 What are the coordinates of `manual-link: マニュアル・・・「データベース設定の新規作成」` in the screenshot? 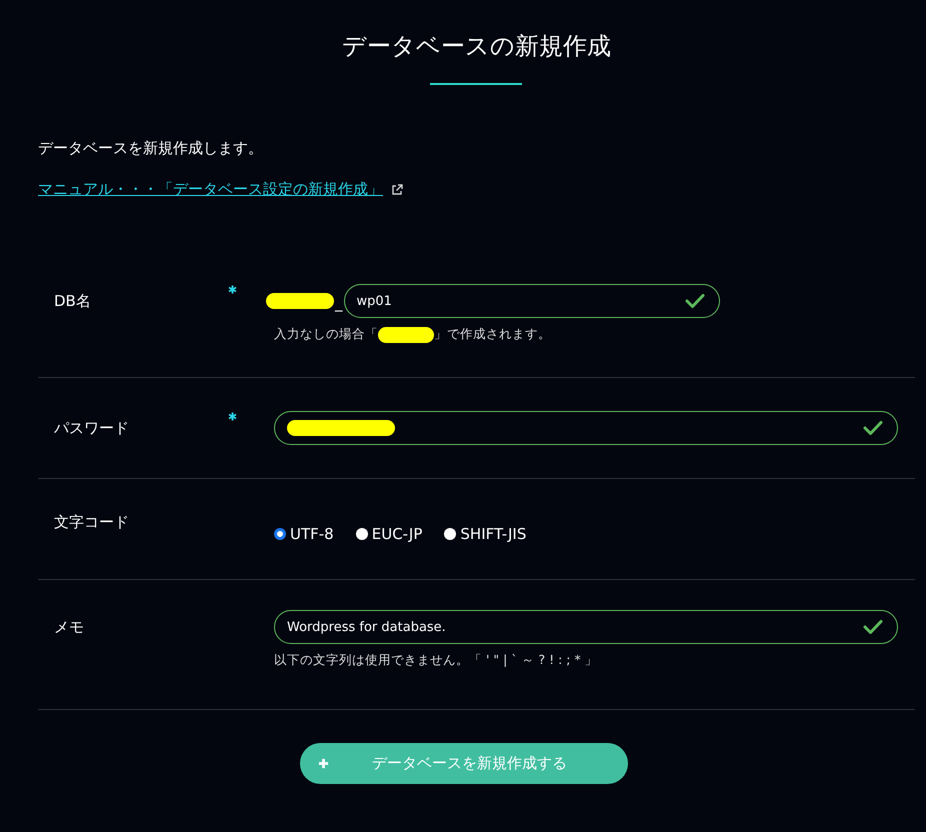 It's located at (210, 189).